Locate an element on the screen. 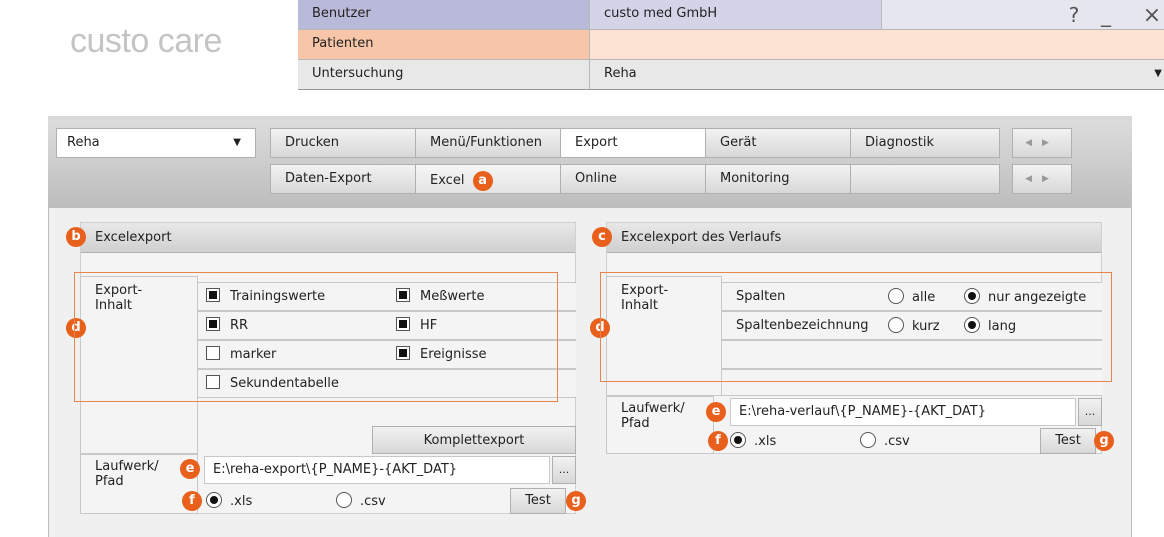  tab-scroll-arrows-row2: ◀▶ is located at coordinates (1042, 179).